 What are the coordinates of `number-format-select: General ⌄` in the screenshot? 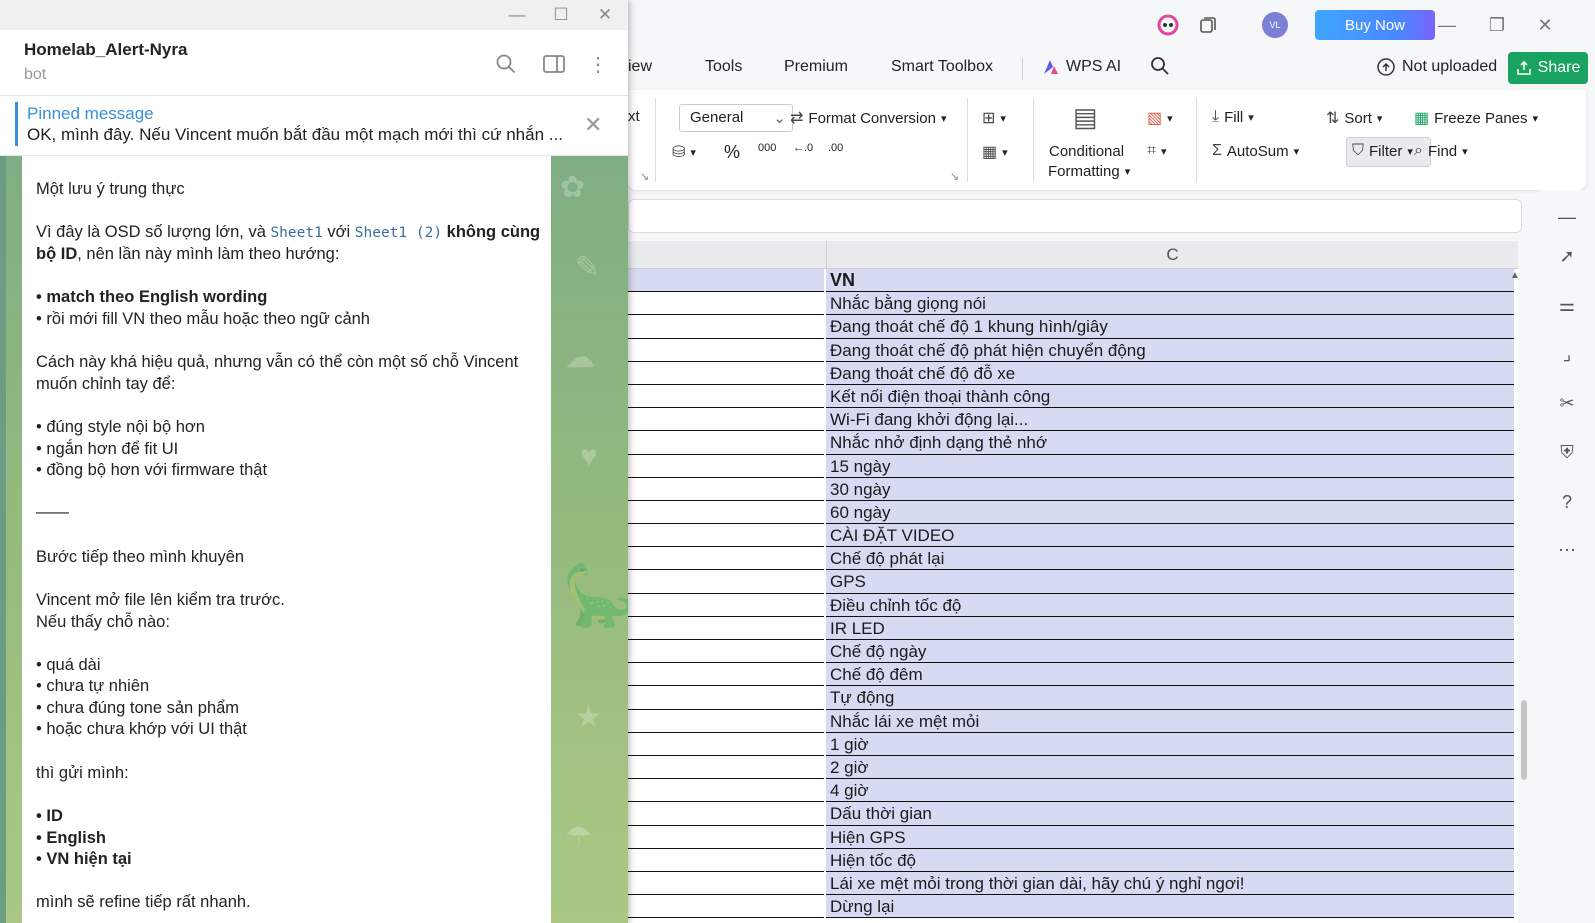 It's located at (736, 118).